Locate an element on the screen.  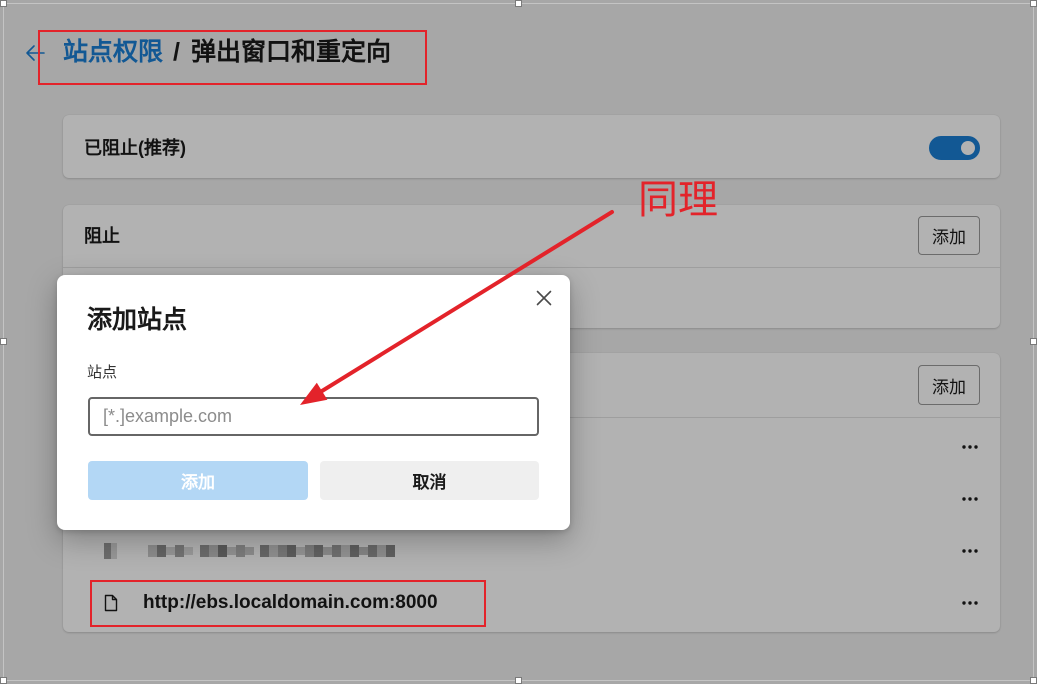
dialog-title: 添加站点 is located at coordinates (137, 320).